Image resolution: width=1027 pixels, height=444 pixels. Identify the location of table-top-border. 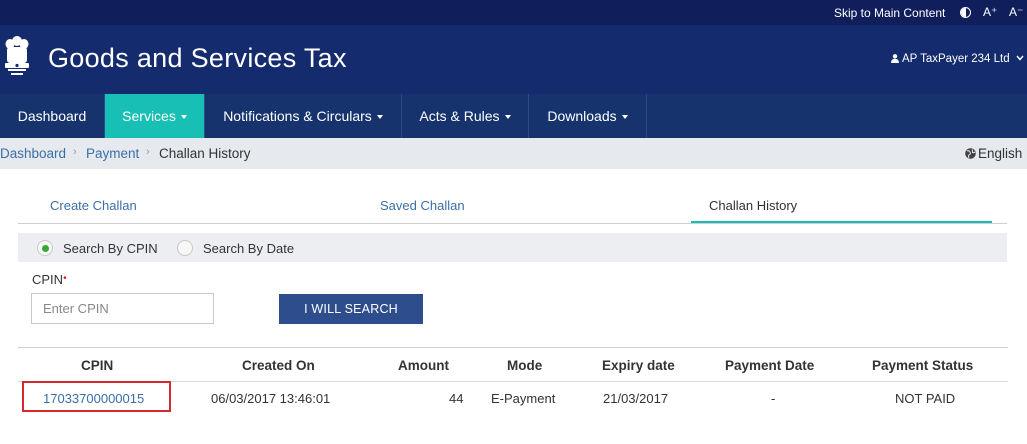
(513, 347).